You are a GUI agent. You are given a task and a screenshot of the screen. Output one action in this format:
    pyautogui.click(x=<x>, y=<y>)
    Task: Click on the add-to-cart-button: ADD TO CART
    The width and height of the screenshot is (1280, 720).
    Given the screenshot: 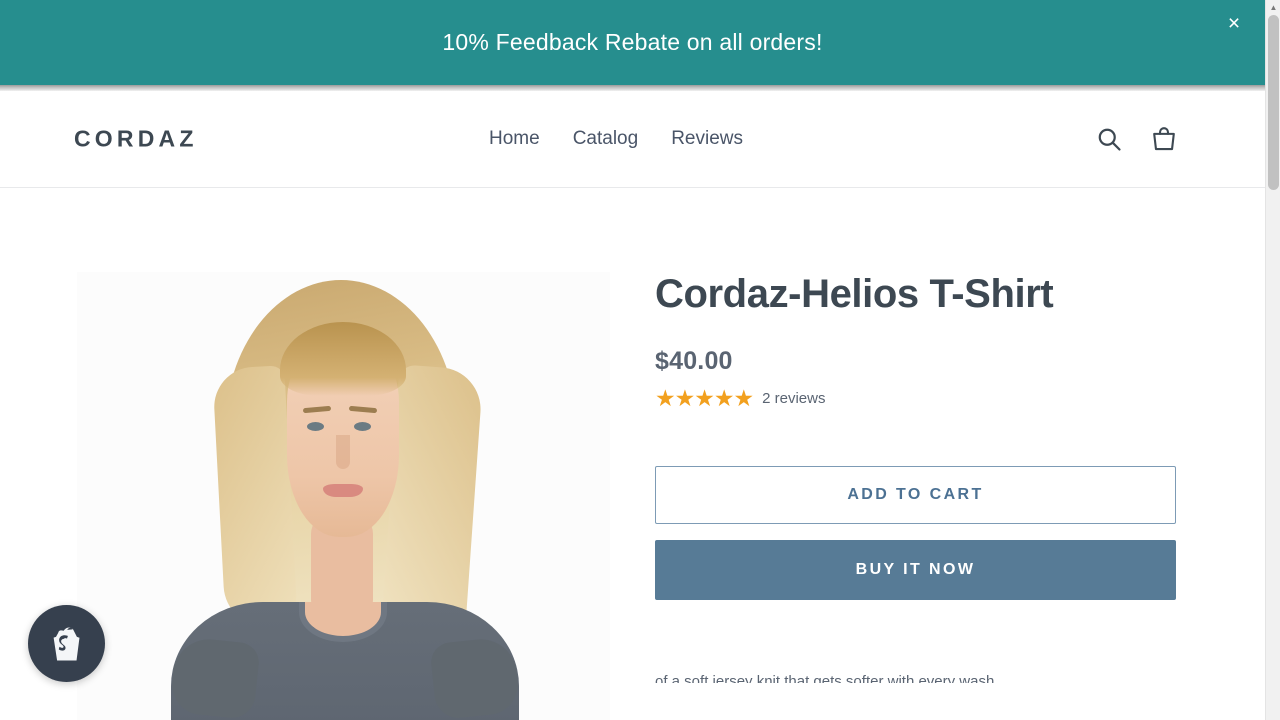 What is the action you would take?
    pyautogui.click(x=915, y=494)
    